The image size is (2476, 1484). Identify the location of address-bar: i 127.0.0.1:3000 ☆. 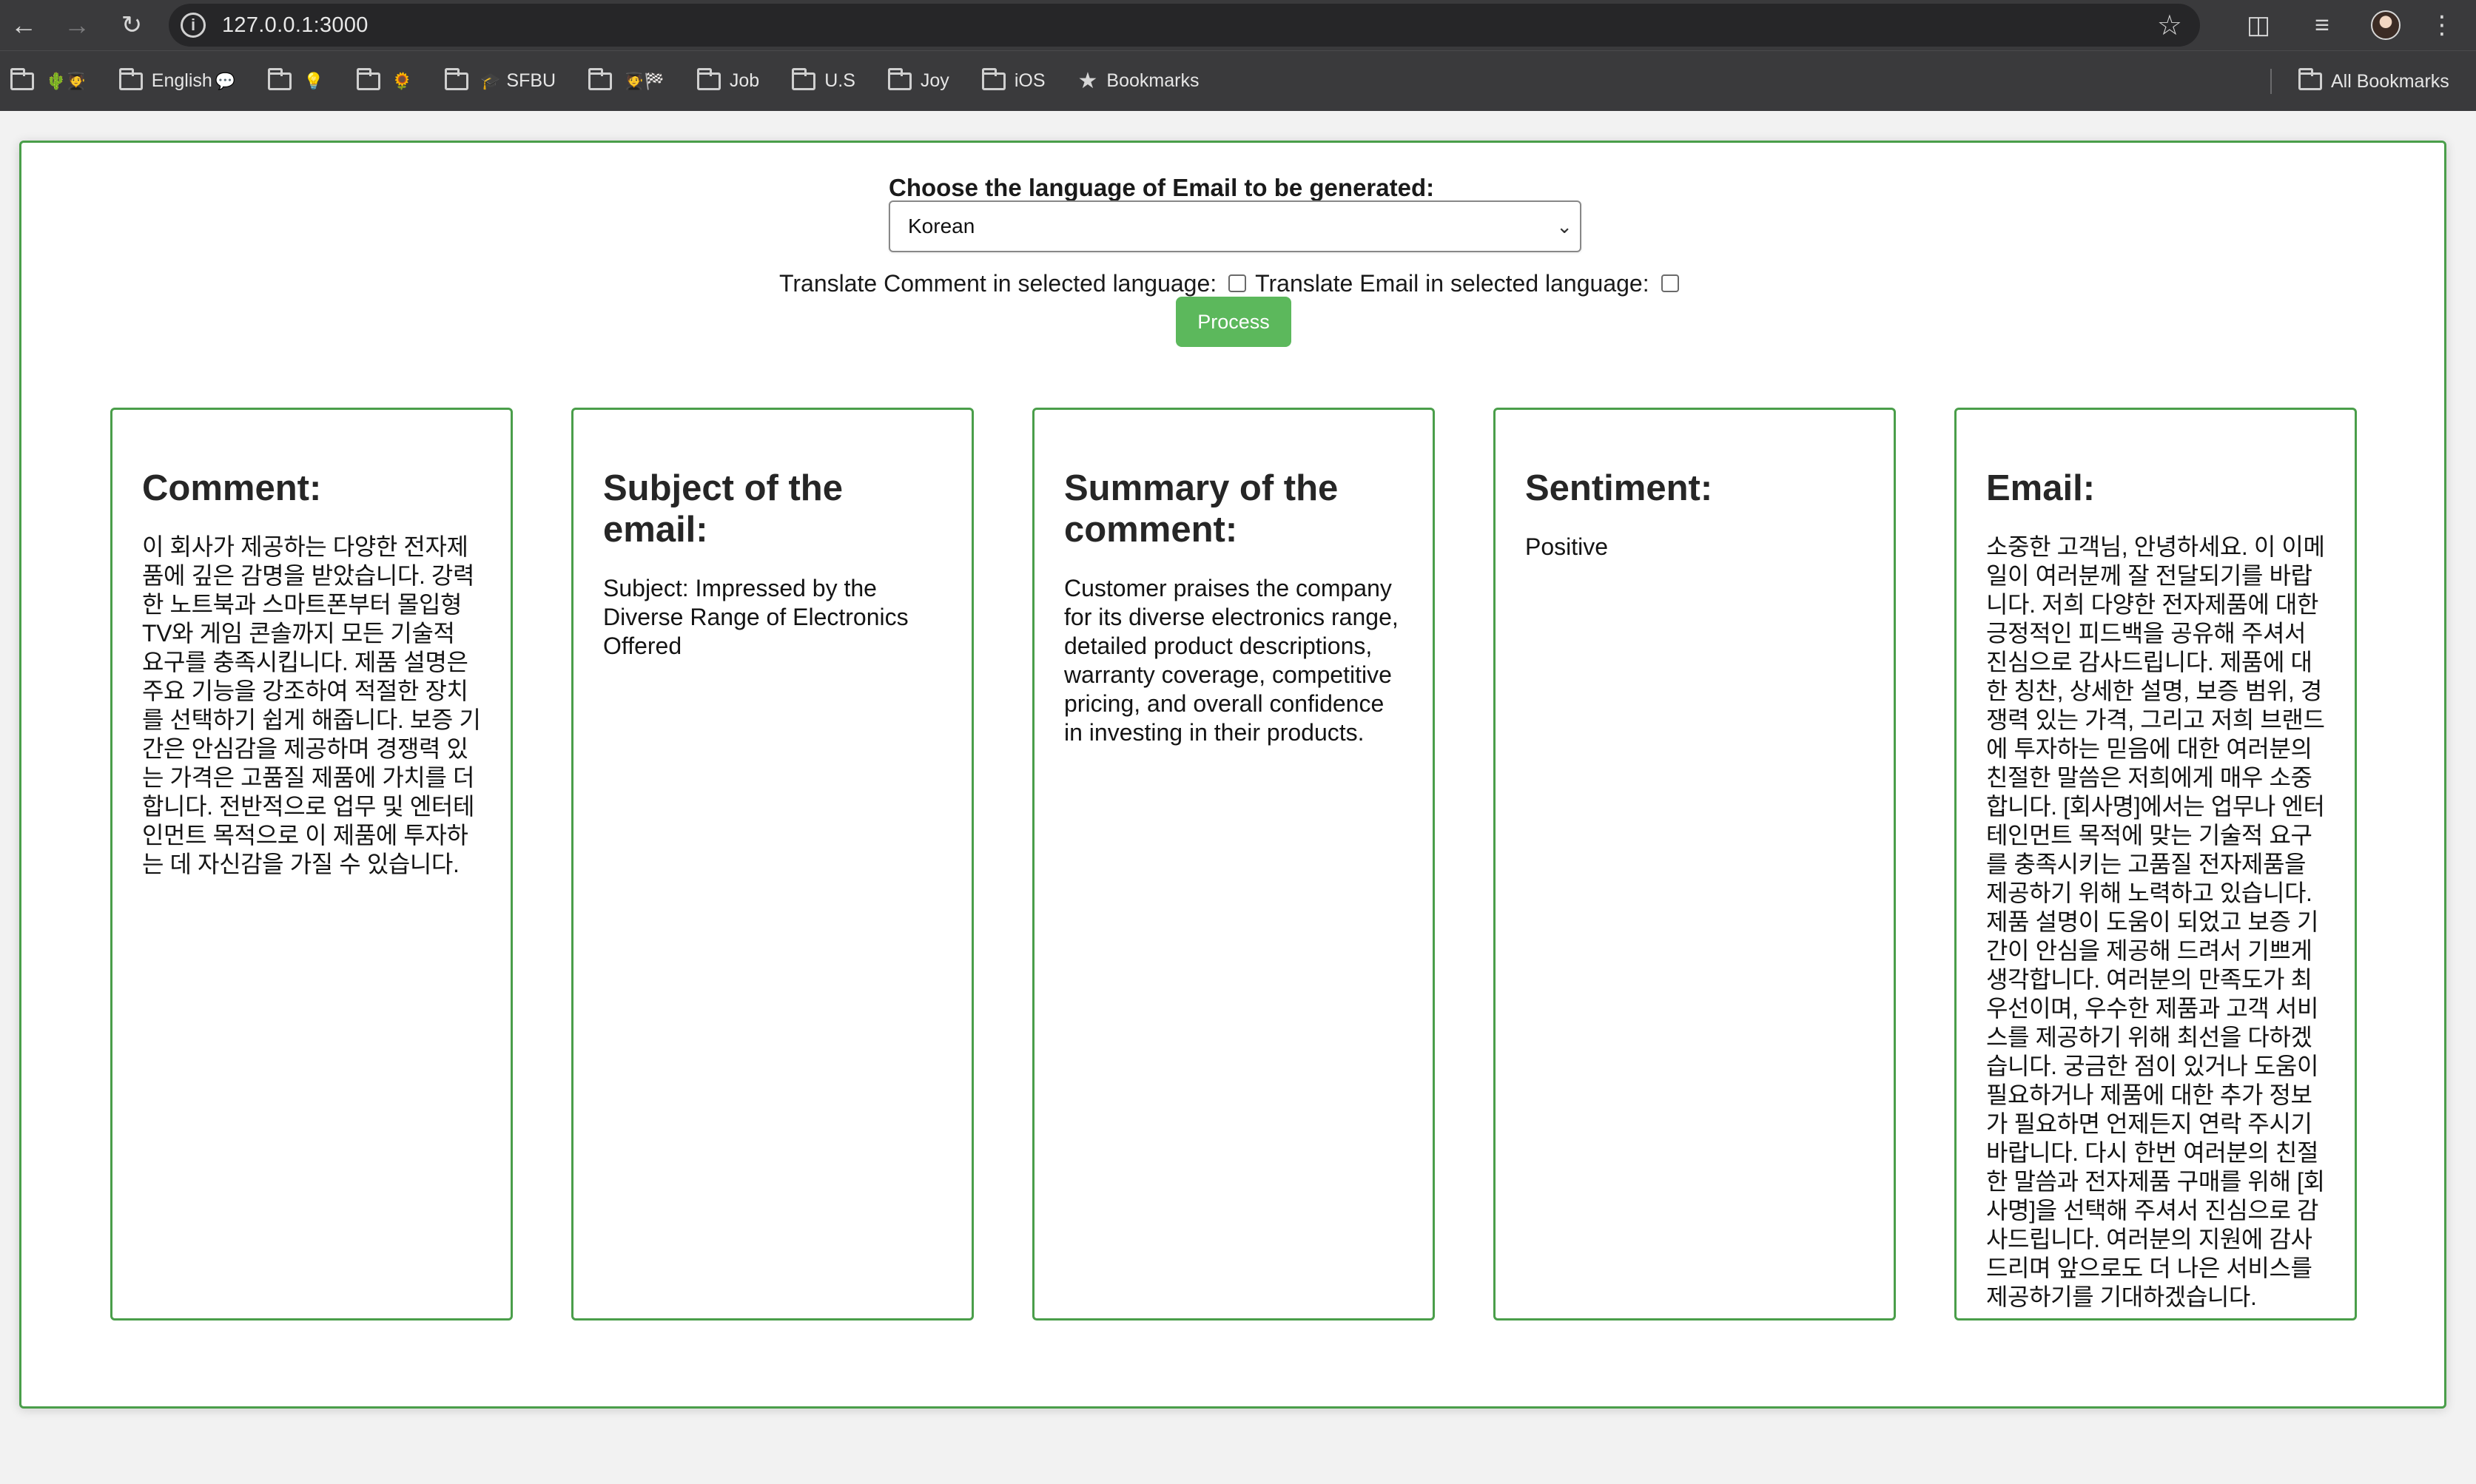
(1184, 25).